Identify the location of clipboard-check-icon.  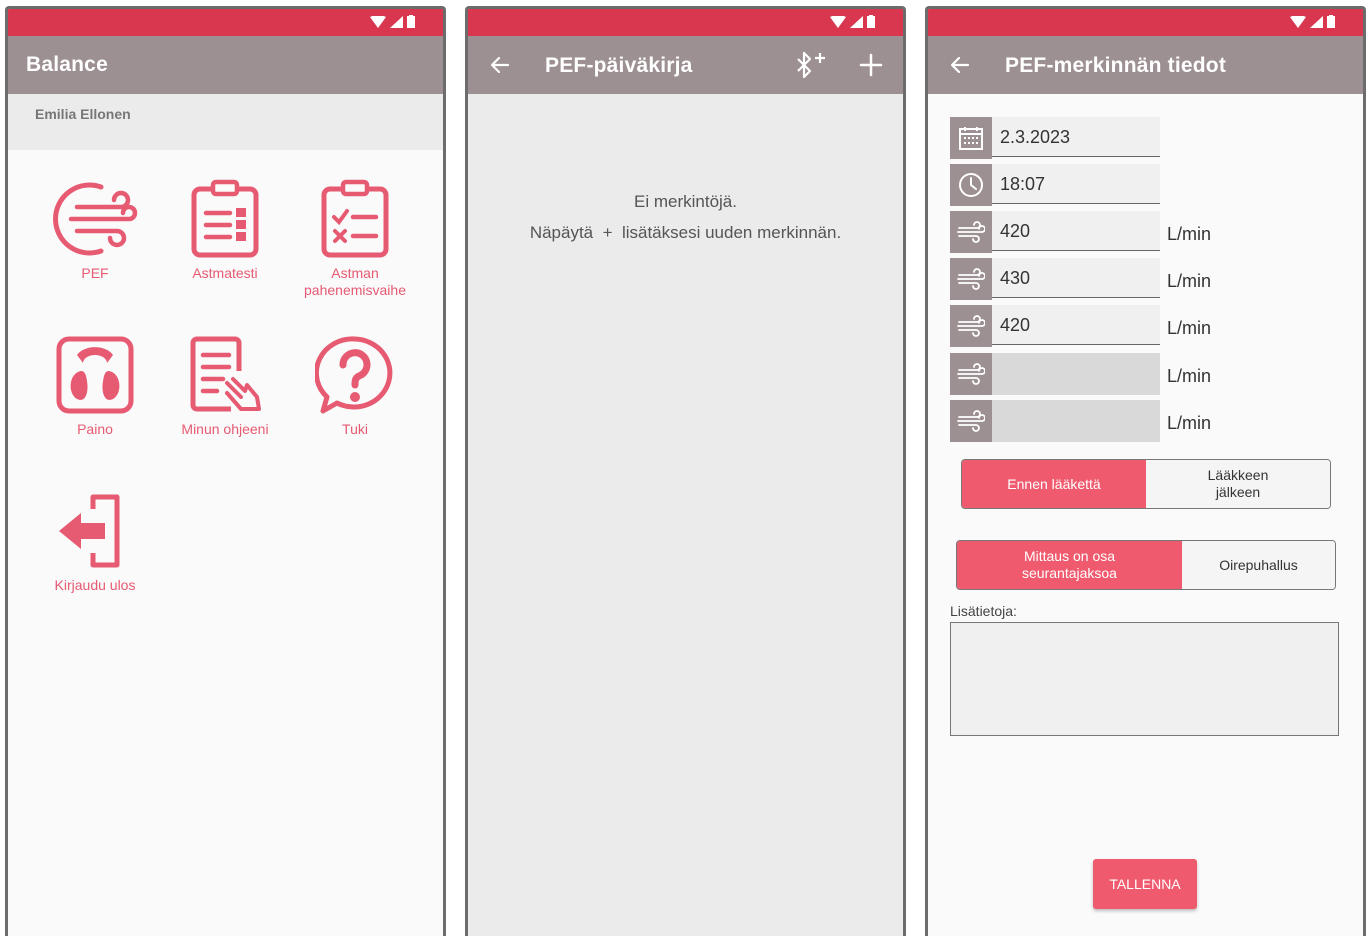
(355, 218).